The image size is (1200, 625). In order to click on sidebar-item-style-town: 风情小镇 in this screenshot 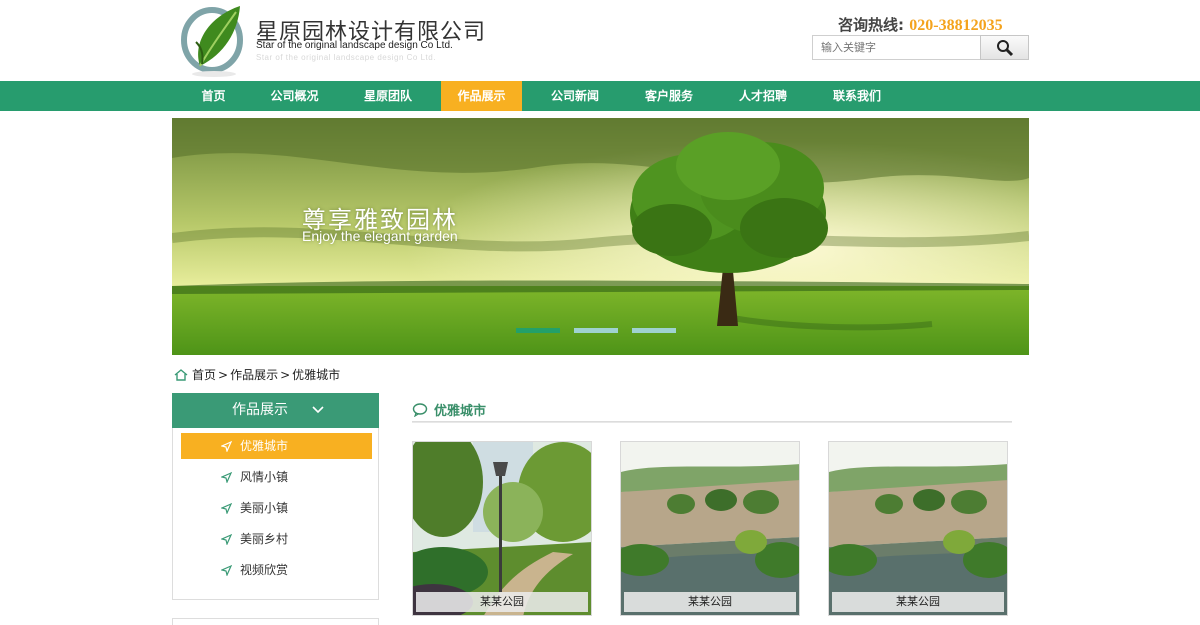, I will do `click(276, 477)`.